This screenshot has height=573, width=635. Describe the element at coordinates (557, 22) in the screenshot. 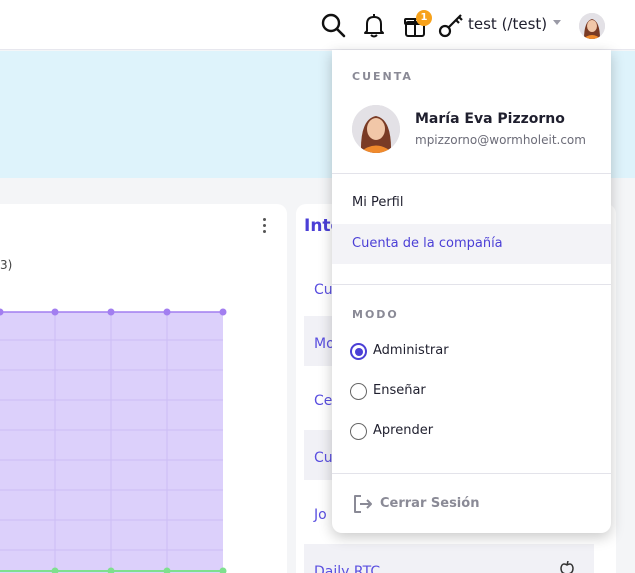

I see `chevron-down-icon` at that location.